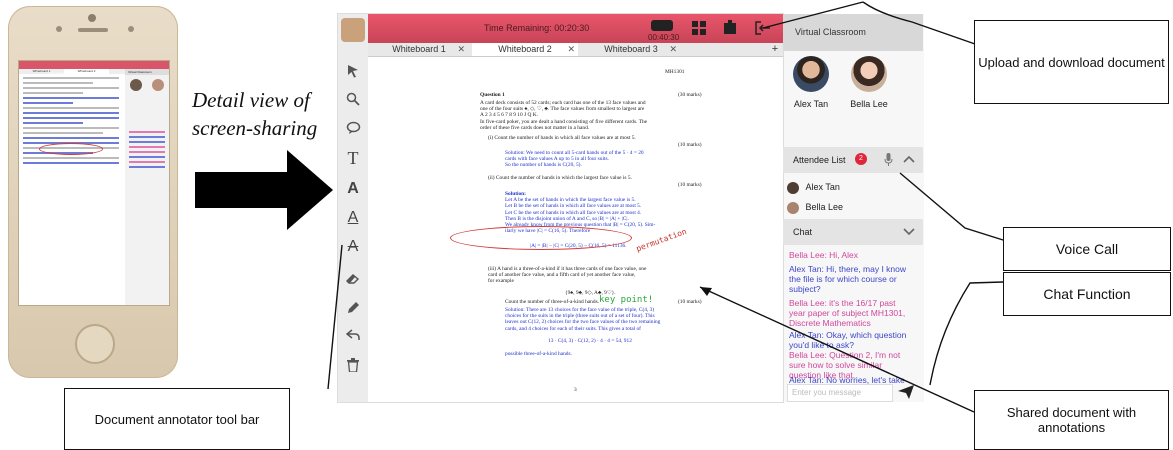  What do you see at coordinates (1071, 62) in the screenshot?
I see `callout-upload-download: Upload and download document` at bounding box center [1071, 62].